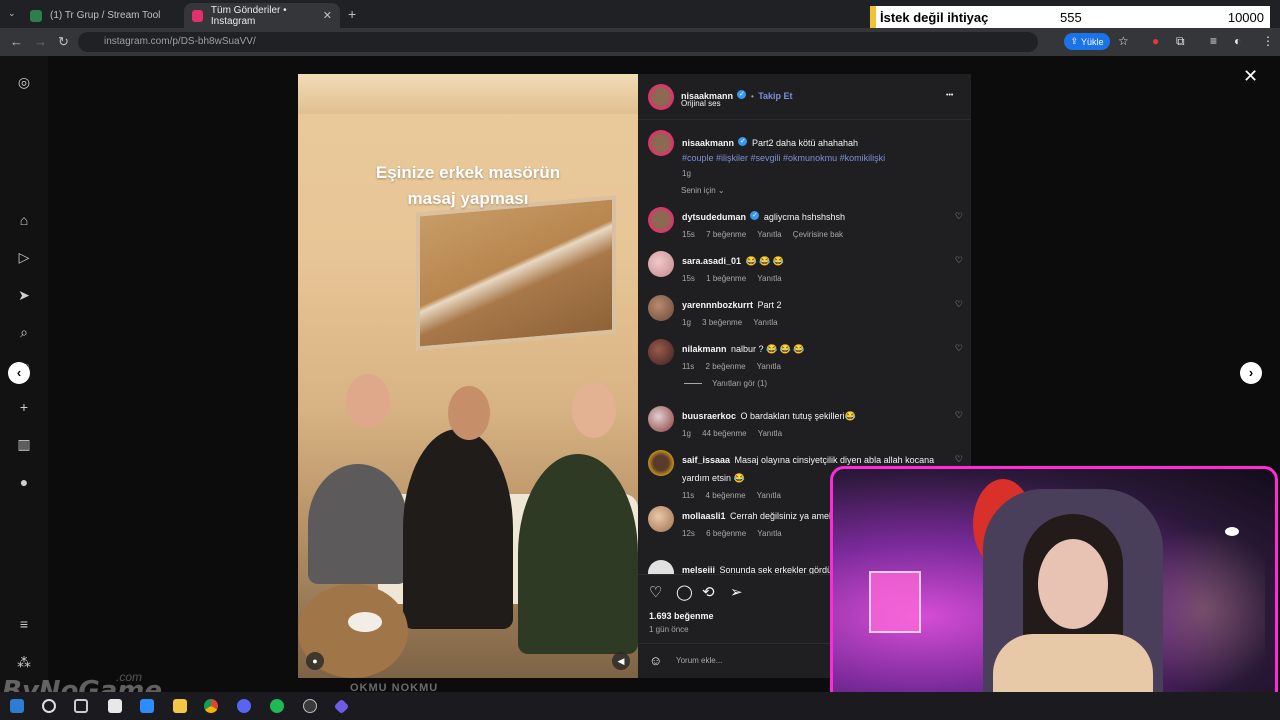 This screenshot has height=720, width=1280. What do you see at coordinates (102, 15) in the screenshot?
I see `tab-stream-tool: (1) Tr Grup / Stream Tool` at bounding box center [102, 15].